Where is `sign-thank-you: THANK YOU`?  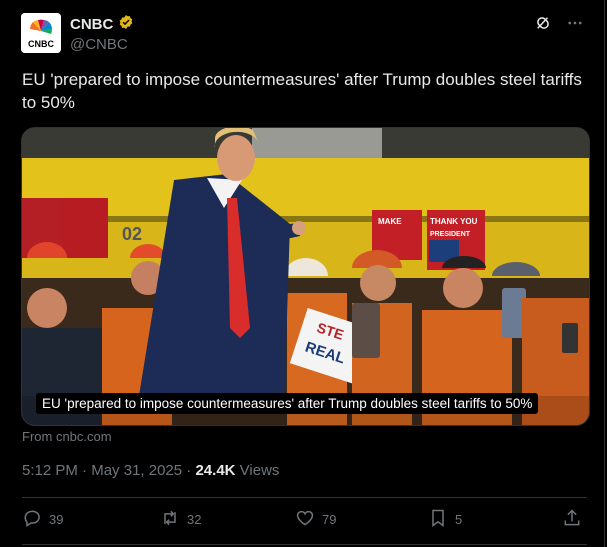
sign-thank-you: THANK YOU is located at coordinates (454, 221).